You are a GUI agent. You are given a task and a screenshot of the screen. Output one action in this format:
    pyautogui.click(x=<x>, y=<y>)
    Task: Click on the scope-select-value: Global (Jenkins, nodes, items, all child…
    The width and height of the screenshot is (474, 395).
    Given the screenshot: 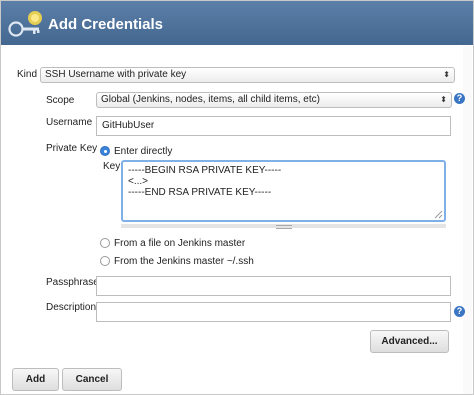 What is the action you would take?
    pyautogui.click(x=210, y=99)
    